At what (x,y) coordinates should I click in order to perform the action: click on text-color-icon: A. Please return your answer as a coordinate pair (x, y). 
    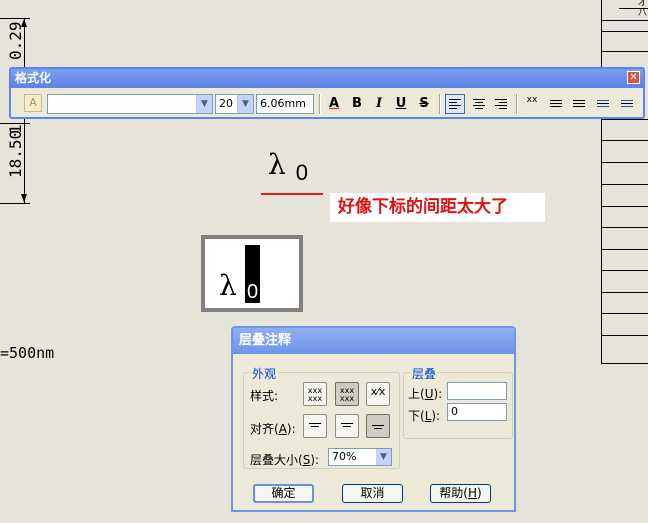
    Looking at the image, I should click on (334, 103).